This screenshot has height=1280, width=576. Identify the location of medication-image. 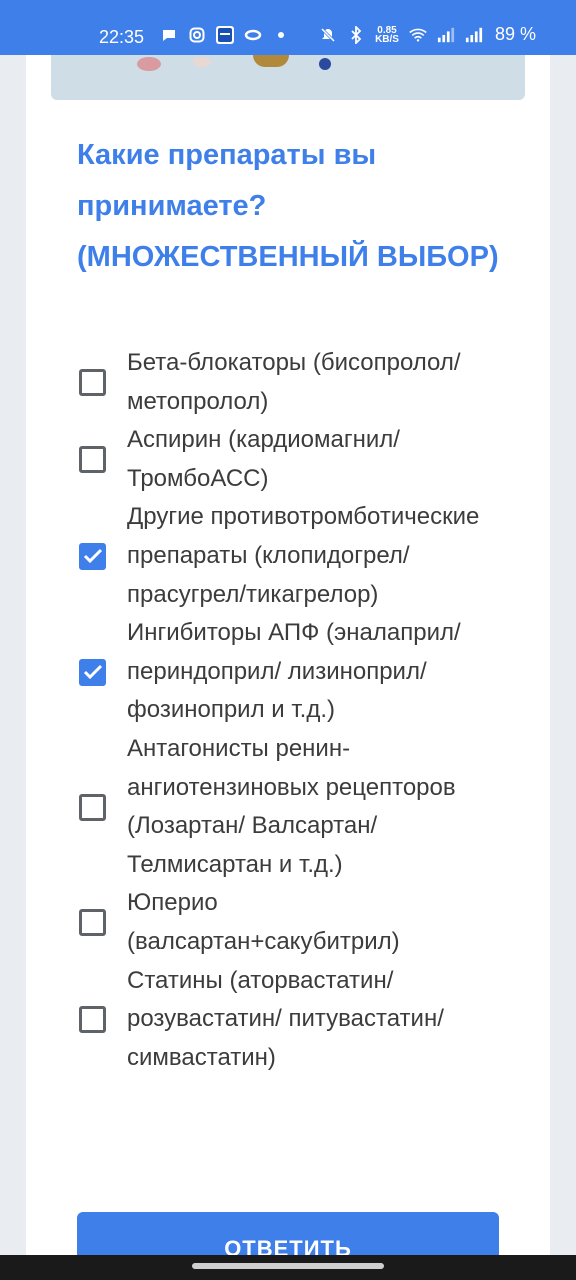
(288, 77).